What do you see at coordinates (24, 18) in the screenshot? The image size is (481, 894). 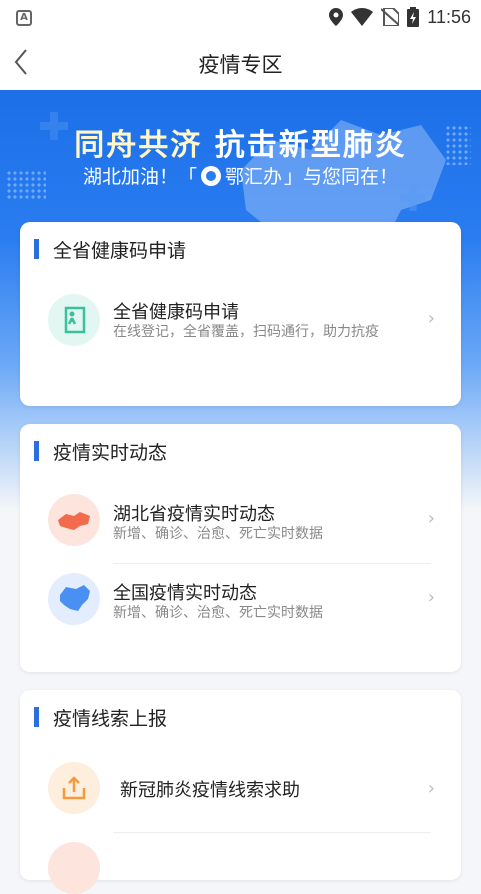 I see `notification-icon: A` at bounding box center [24, 18].